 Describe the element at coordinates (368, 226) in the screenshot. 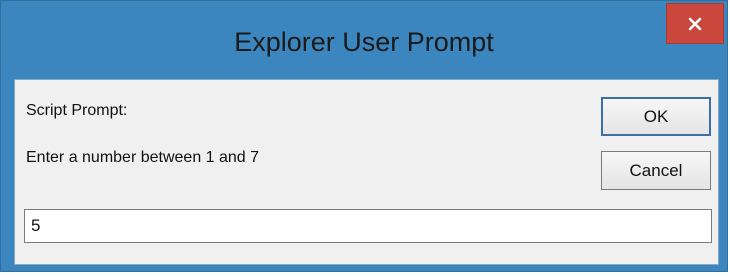

I see `prompt-input` at that location.